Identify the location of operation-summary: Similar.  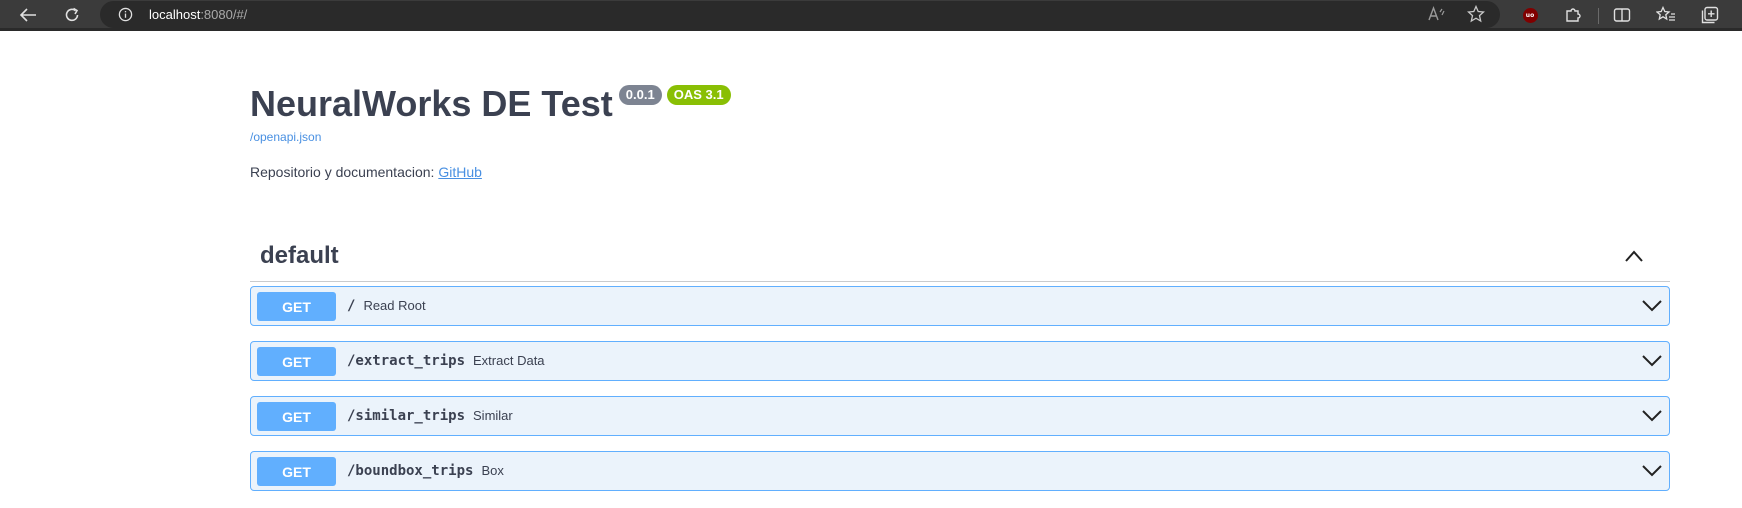
(493, 415).